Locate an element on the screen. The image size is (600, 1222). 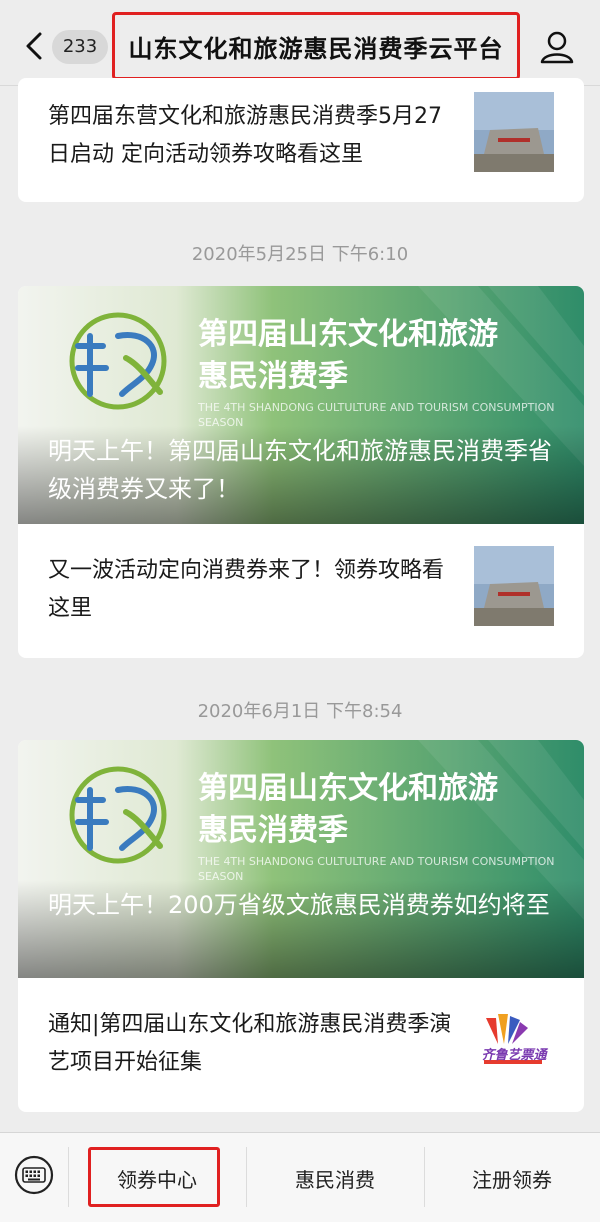
article-row: 通知|第四届山东文化和旅游惠民消费季演艺项目开始征集 齐鲁艺票通 is located at coordinates (301, 1045).